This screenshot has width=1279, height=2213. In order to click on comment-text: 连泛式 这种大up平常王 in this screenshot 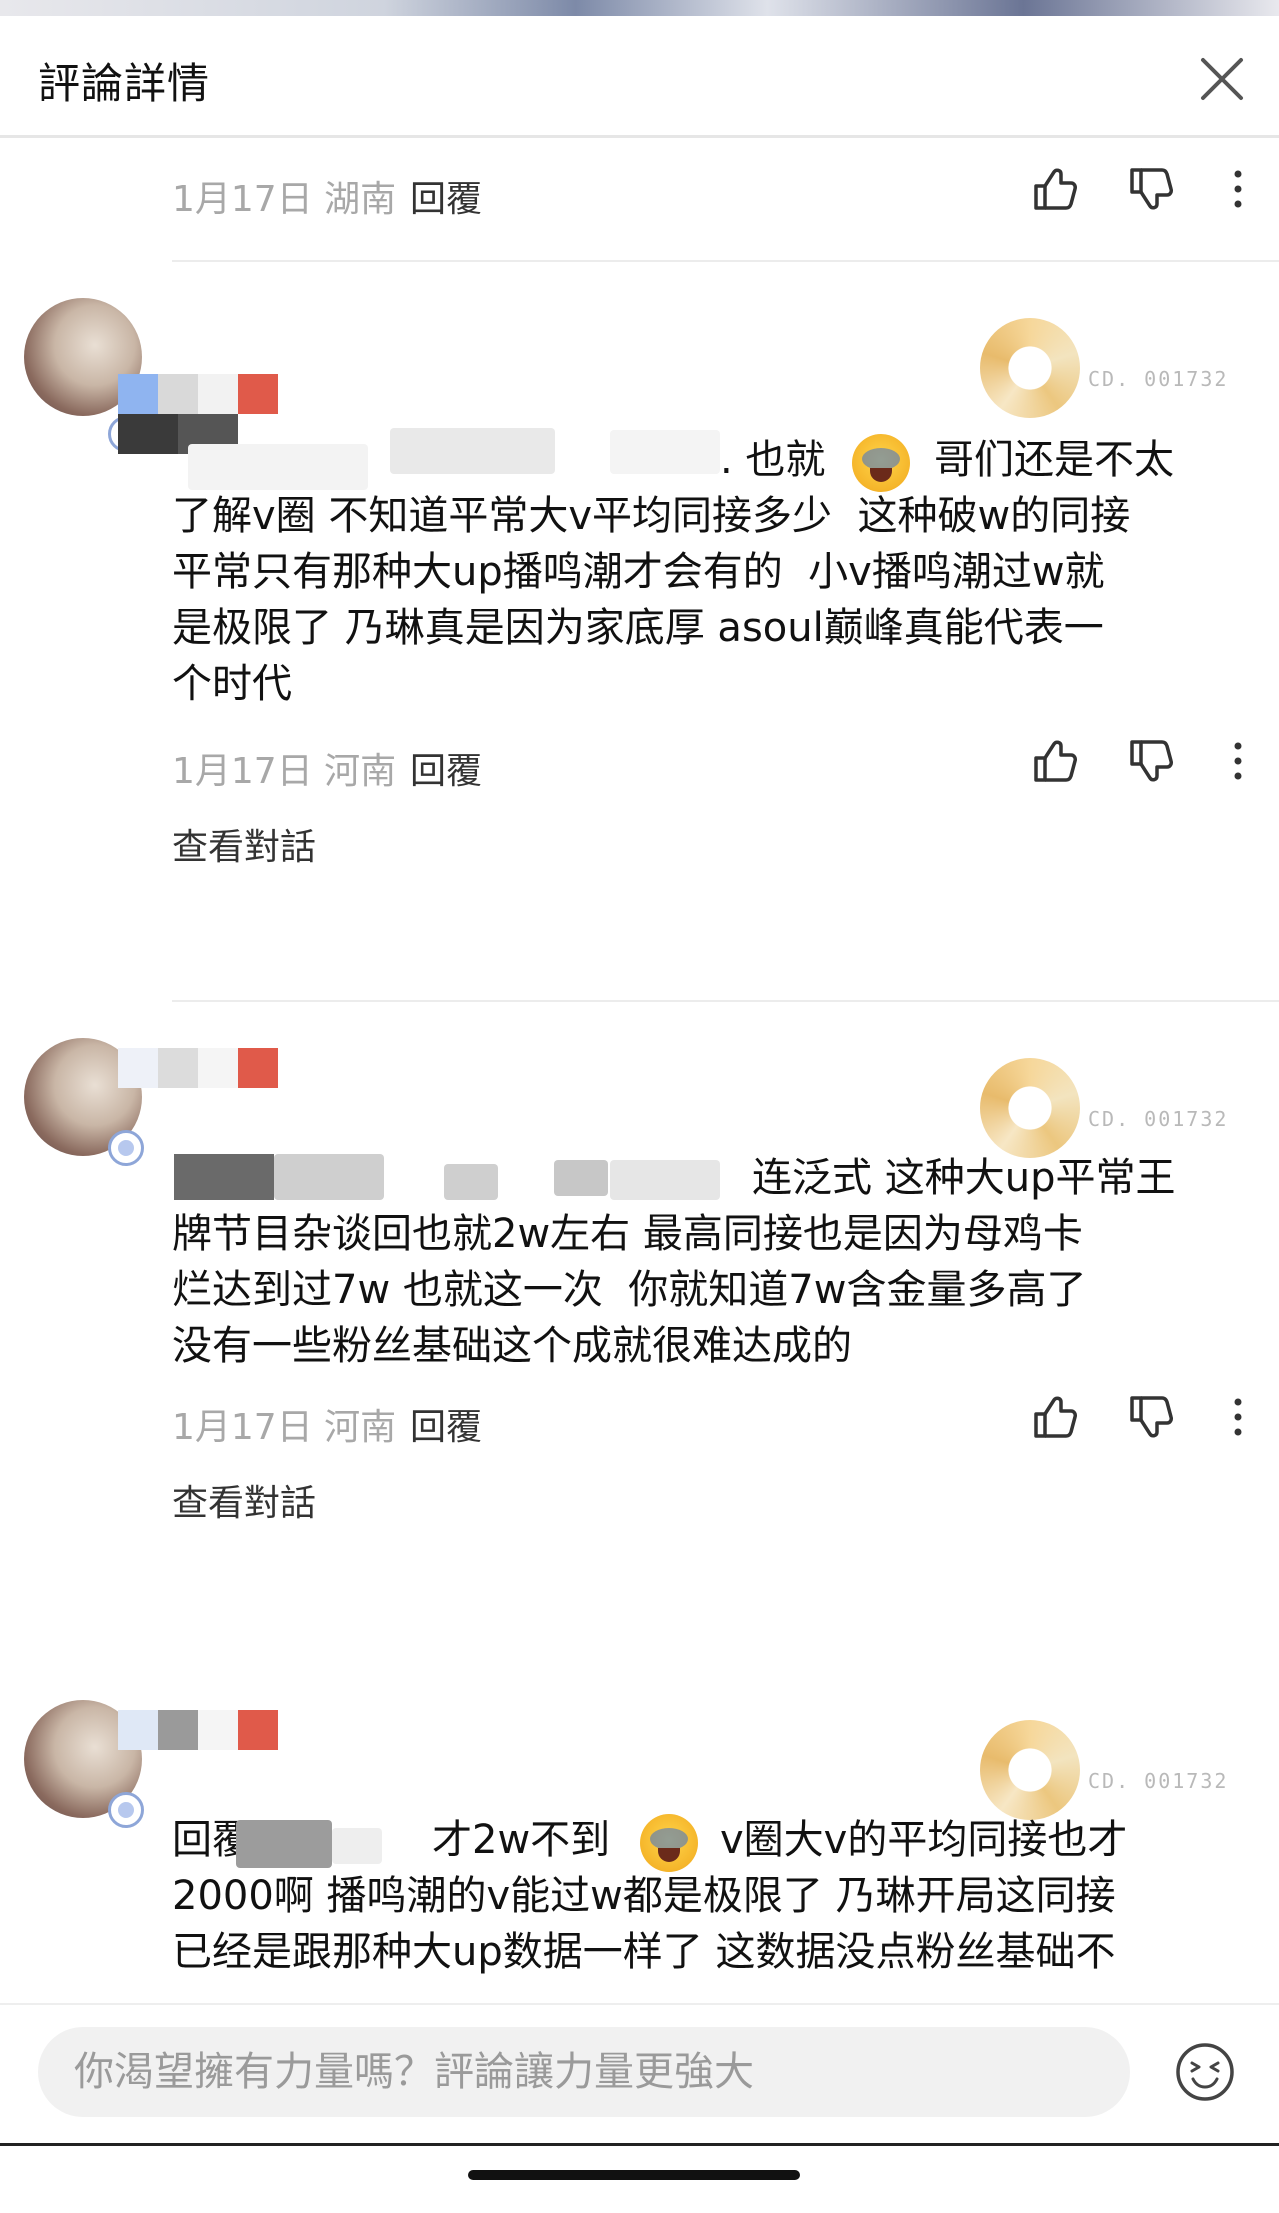, I will do `click(964, 1178)`.